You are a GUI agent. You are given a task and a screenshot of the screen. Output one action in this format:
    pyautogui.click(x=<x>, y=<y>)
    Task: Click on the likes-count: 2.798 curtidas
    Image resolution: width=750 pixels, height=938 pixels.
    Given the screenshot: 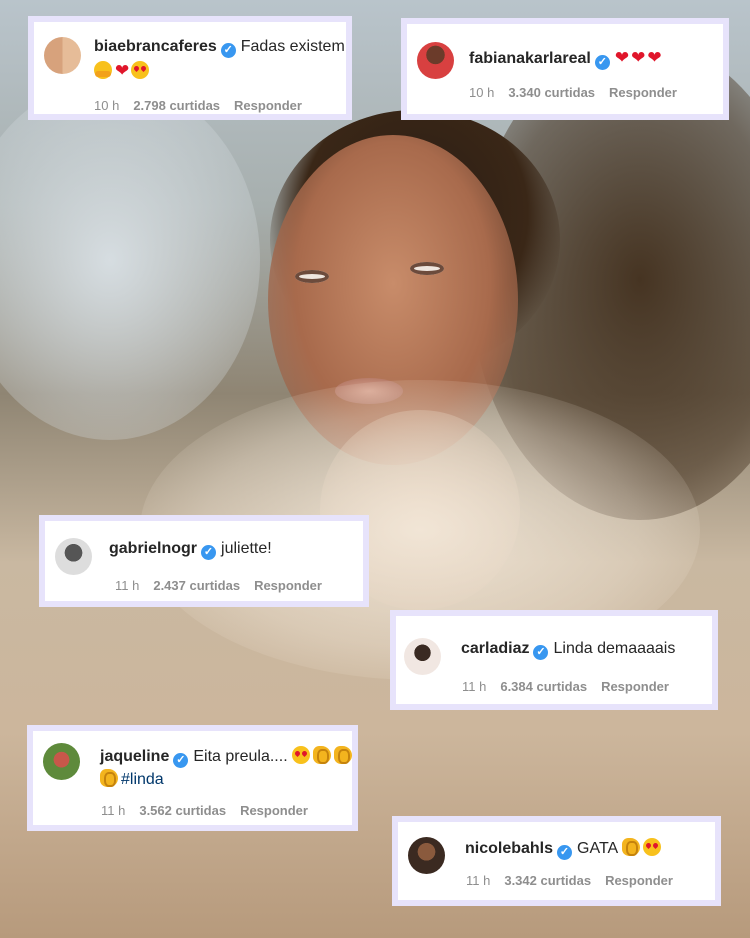 What is the action you would take?
    pyautogui.click(x=176, y=105)
    